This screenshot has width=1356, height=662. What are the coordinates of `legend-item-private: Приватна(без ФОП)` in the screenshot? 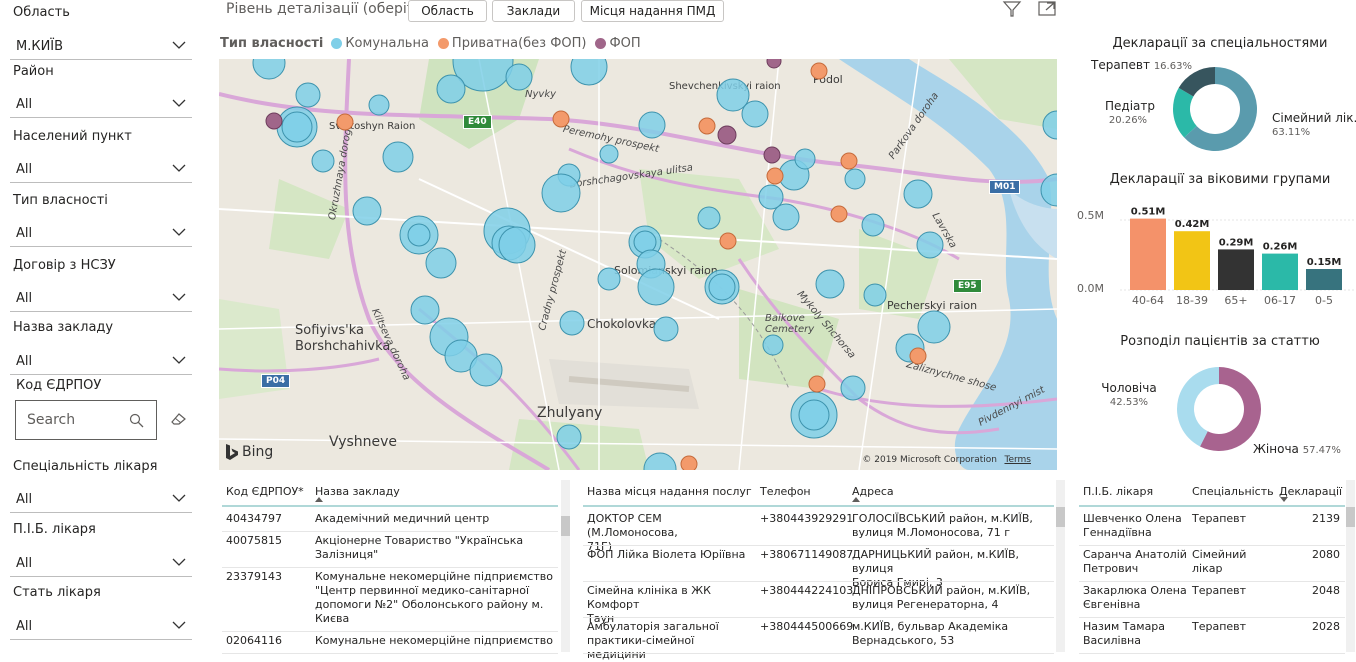 It's located at (512, 43).